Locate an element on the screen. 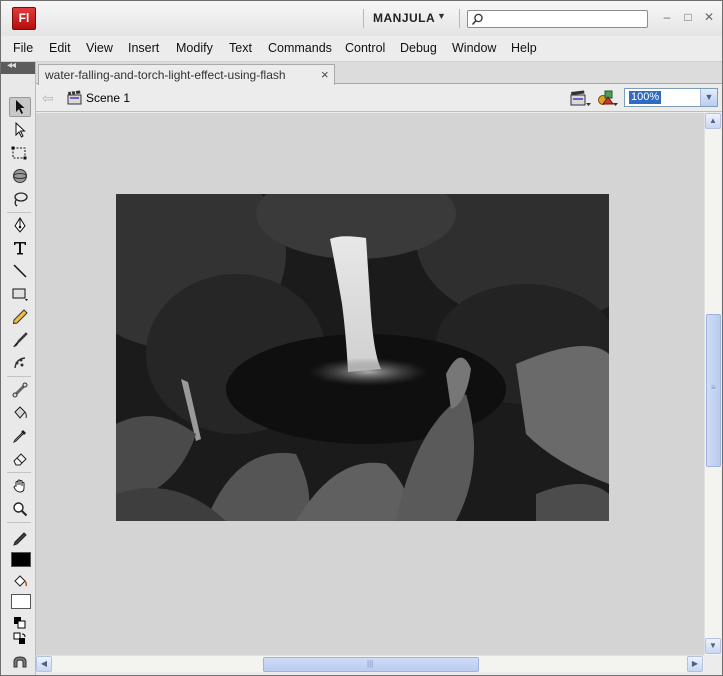 The image size is (723, 676). scroll-left-button: ◀ is located at coordinates (44, 664).